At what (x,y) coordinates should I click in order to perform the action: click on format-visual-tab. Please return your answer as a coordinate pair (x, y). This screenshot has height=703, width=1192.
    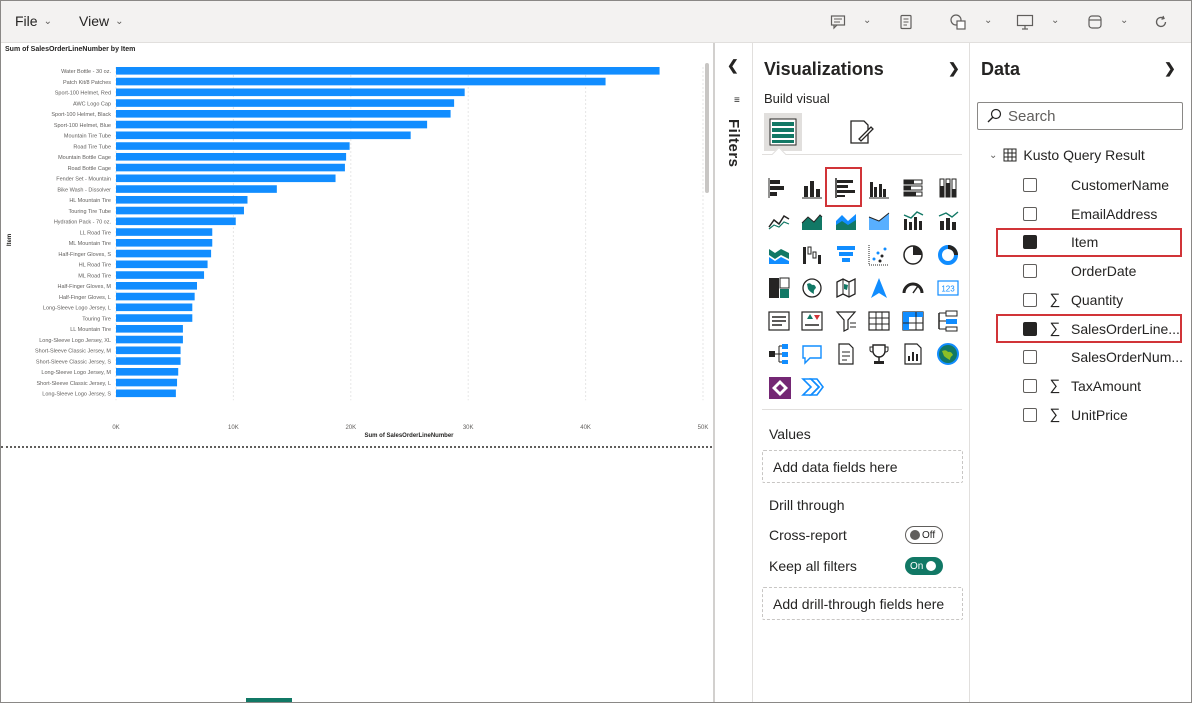
    Looking at the image, I should click on (861, 132).